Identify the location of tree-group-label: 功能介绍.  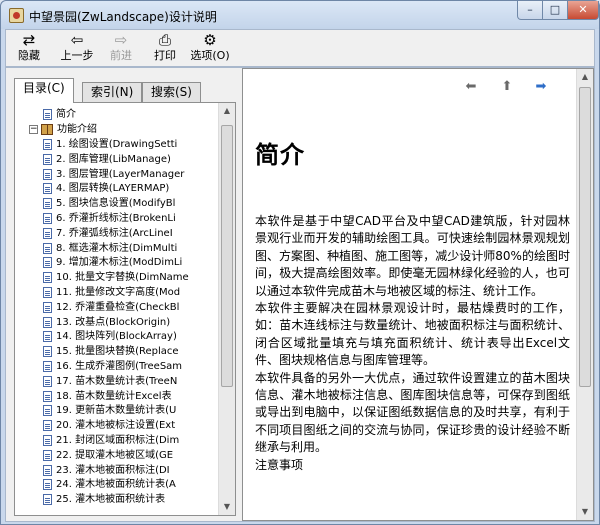
(77, 129).